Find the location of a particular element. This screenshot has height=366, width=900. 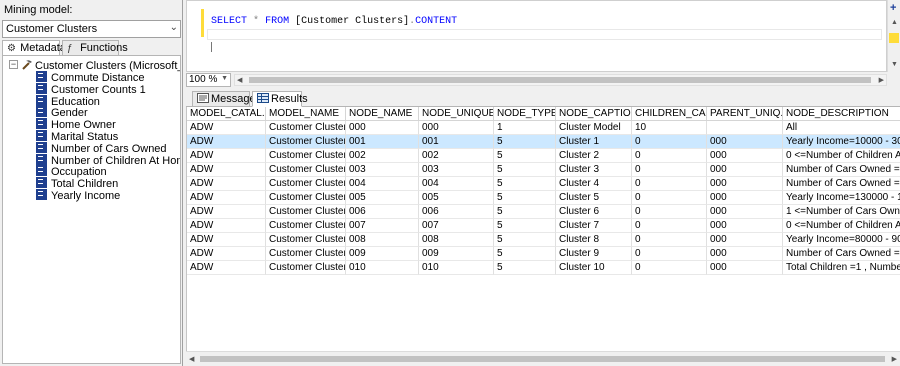

chevron-down-icon: ▼ is located at coordinates (224, 78).